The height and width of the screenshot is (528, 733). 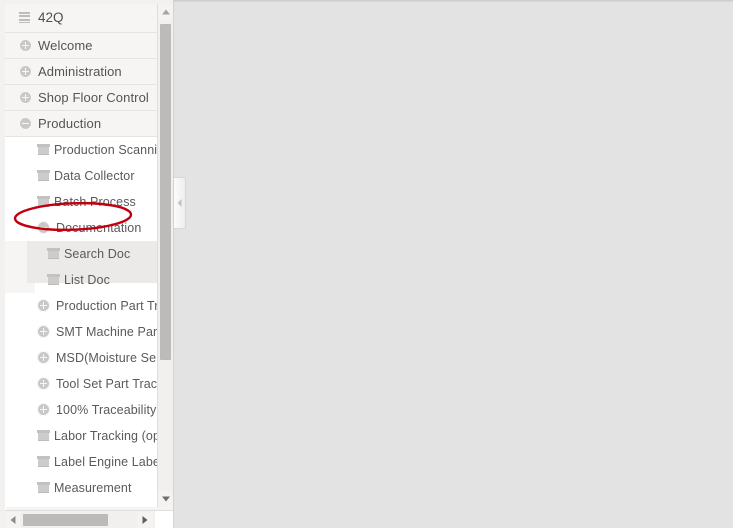 I want to click on vertical-scroll-thumb, so click(x=165, y=192).